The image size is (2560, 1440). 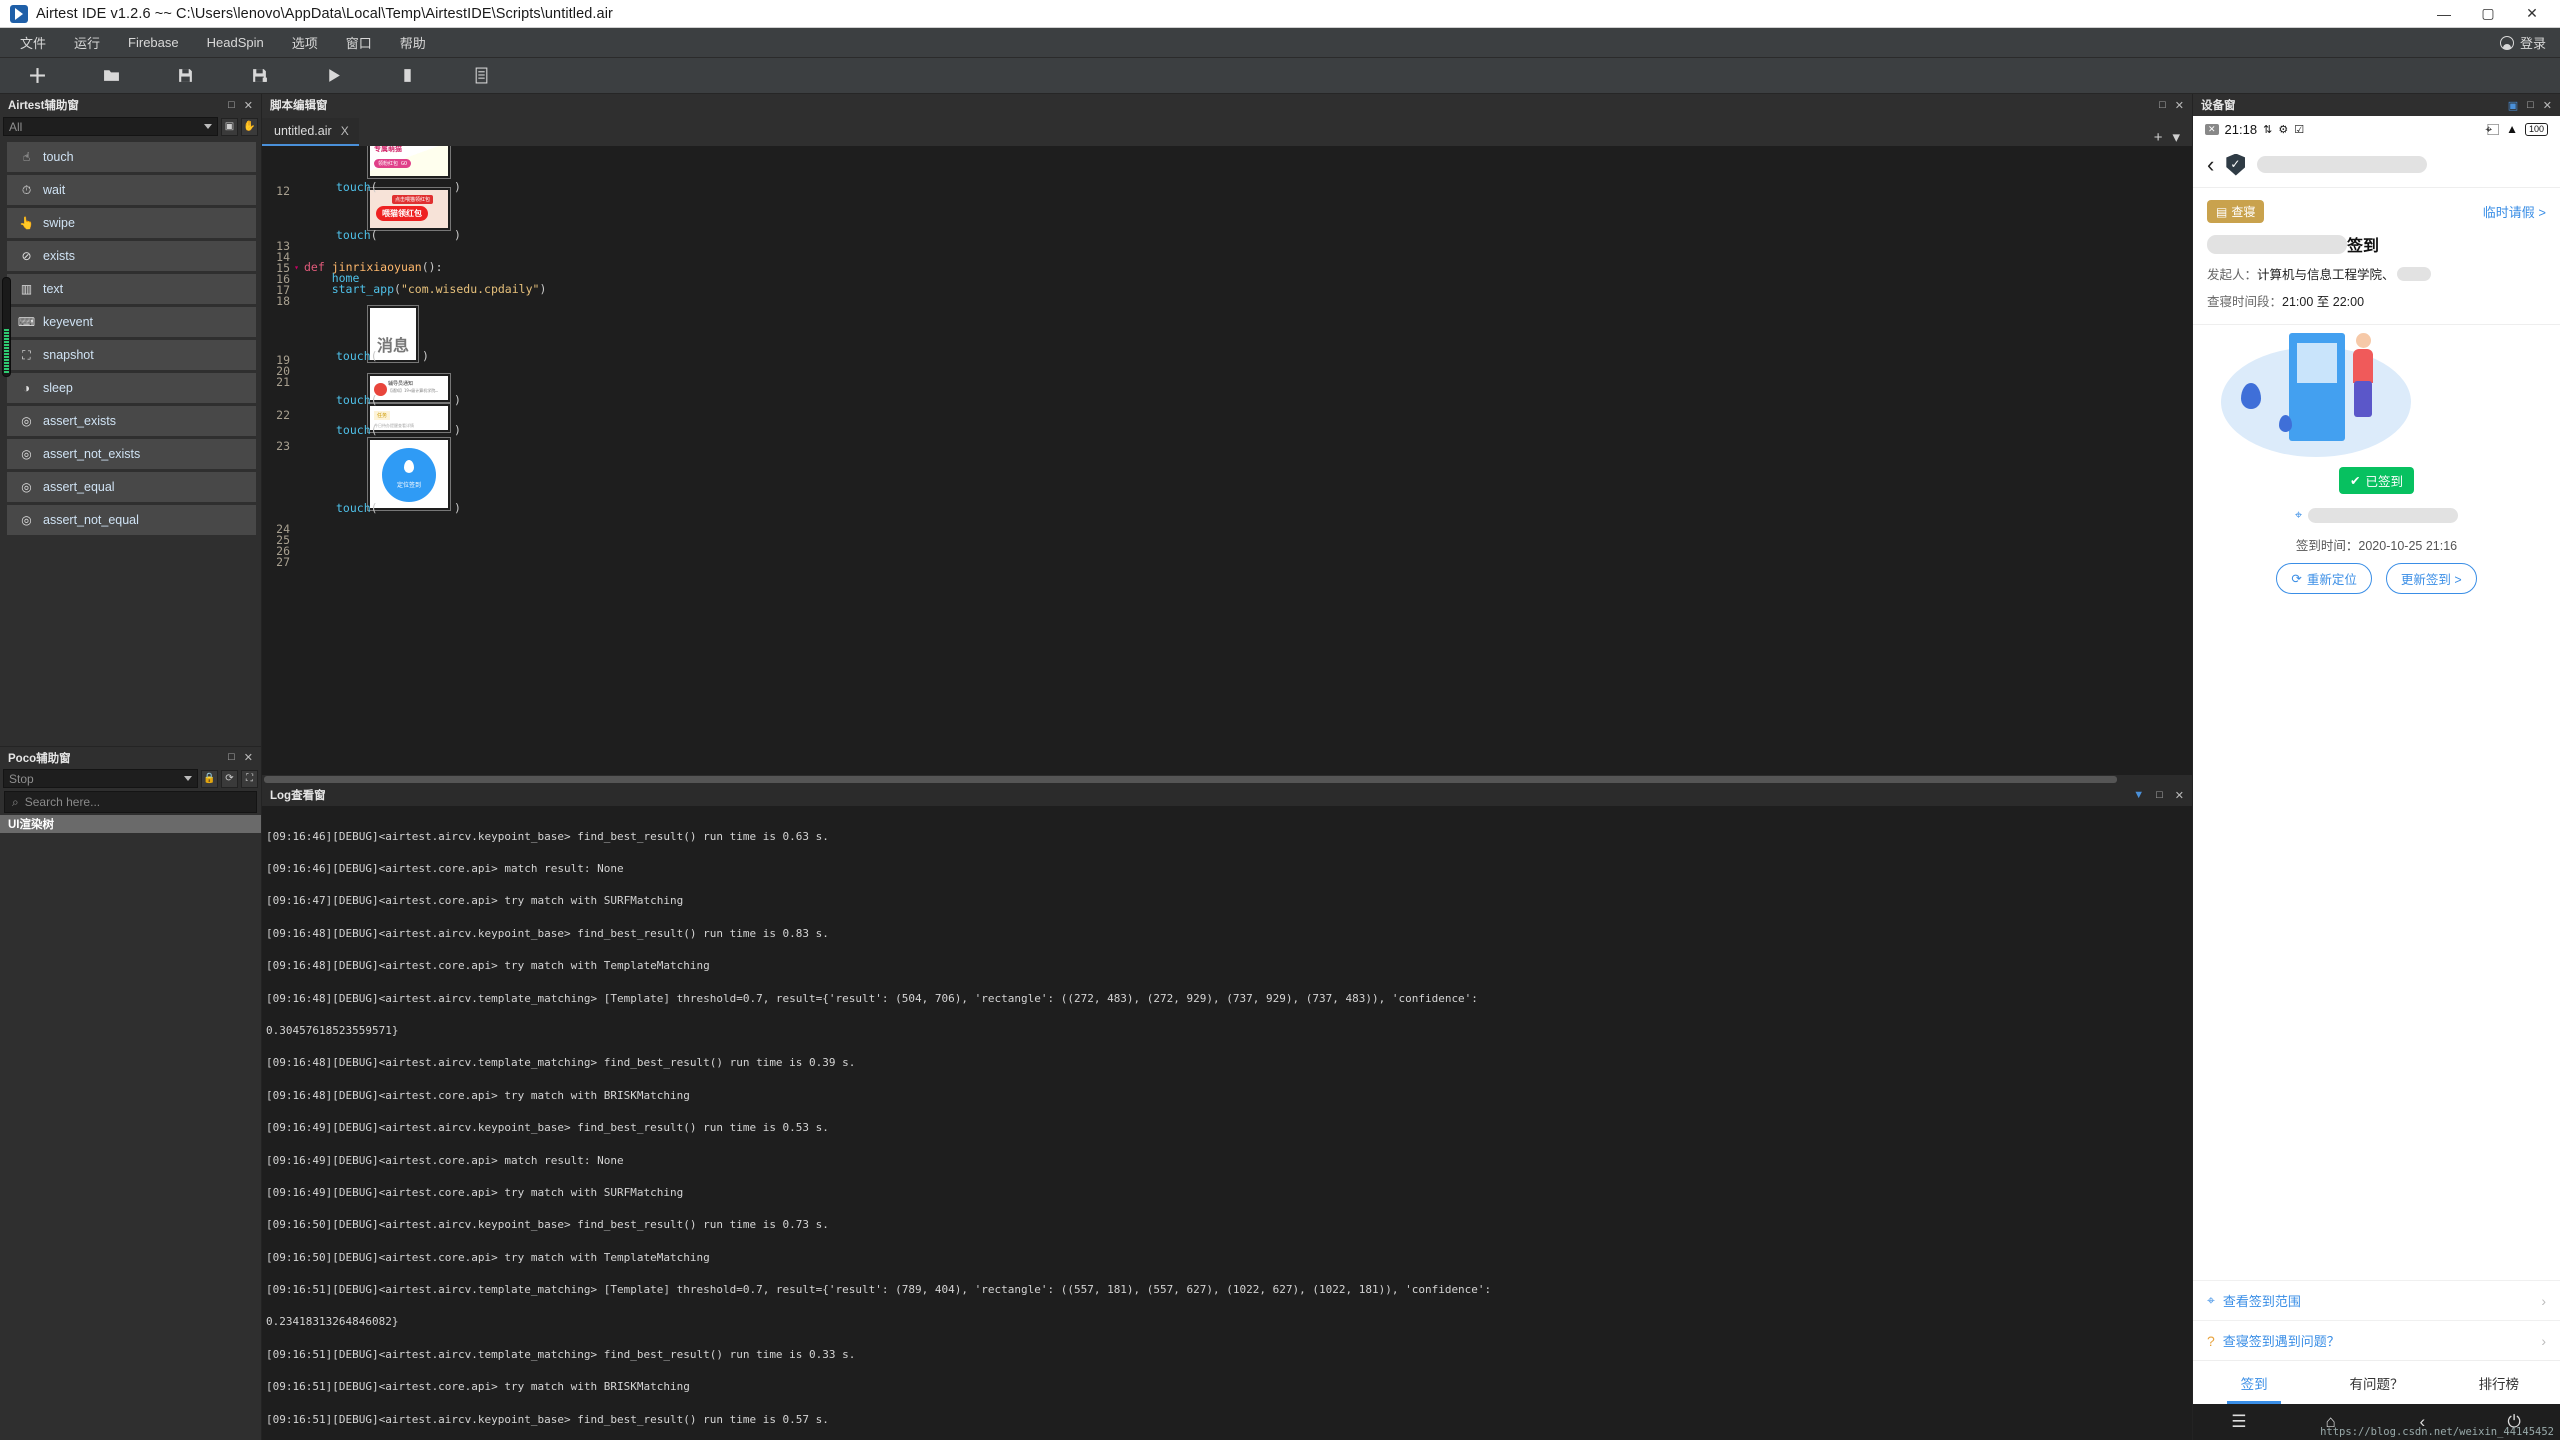 What do you see at coordinates (131, 157) in the screenshot?
I see `api-item-touch: ☝ touch` at bounding box center [131, 157].